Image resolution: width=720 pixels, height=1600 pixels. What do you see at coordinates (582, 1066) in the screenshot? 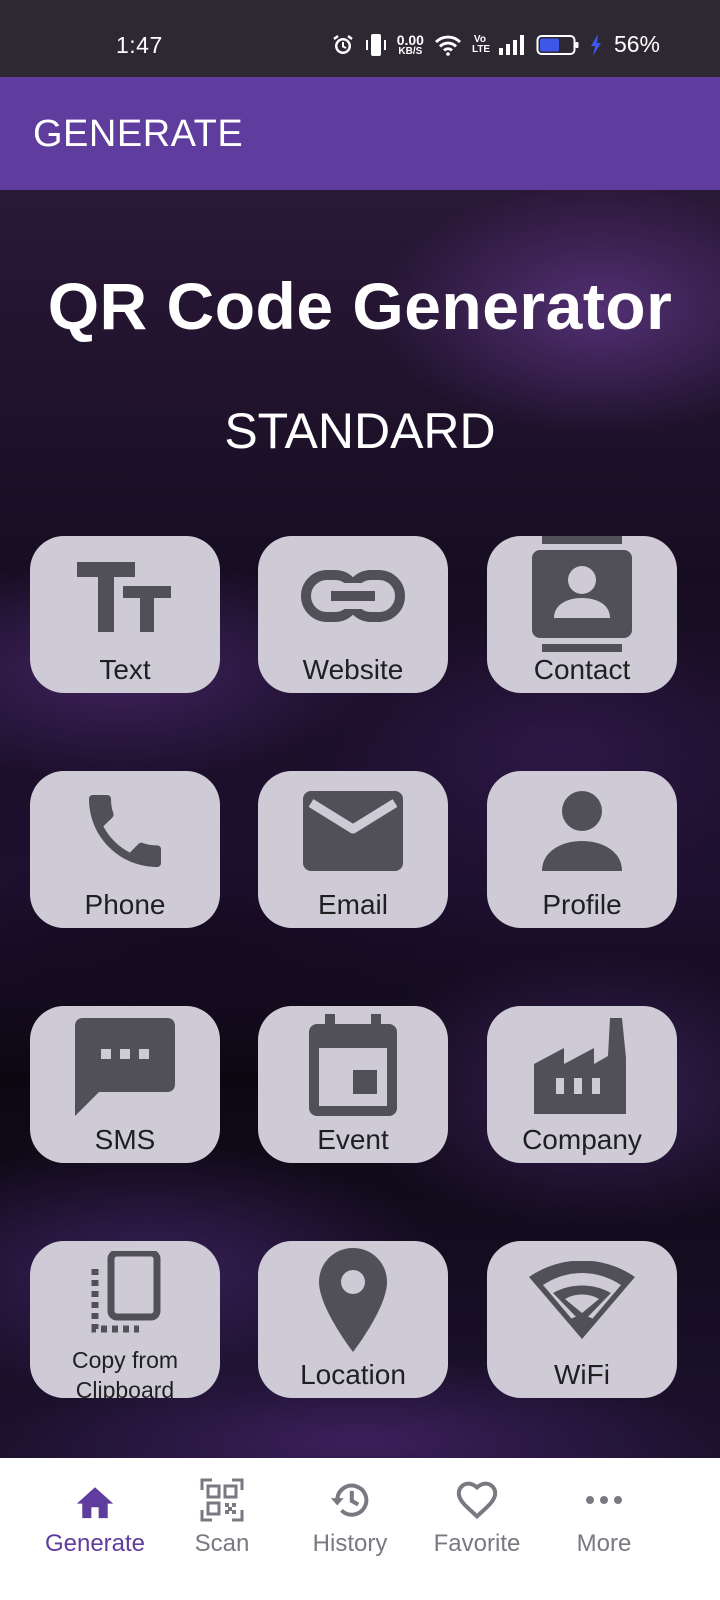
I see `factory-icon` at bounding box center [582, 1066].